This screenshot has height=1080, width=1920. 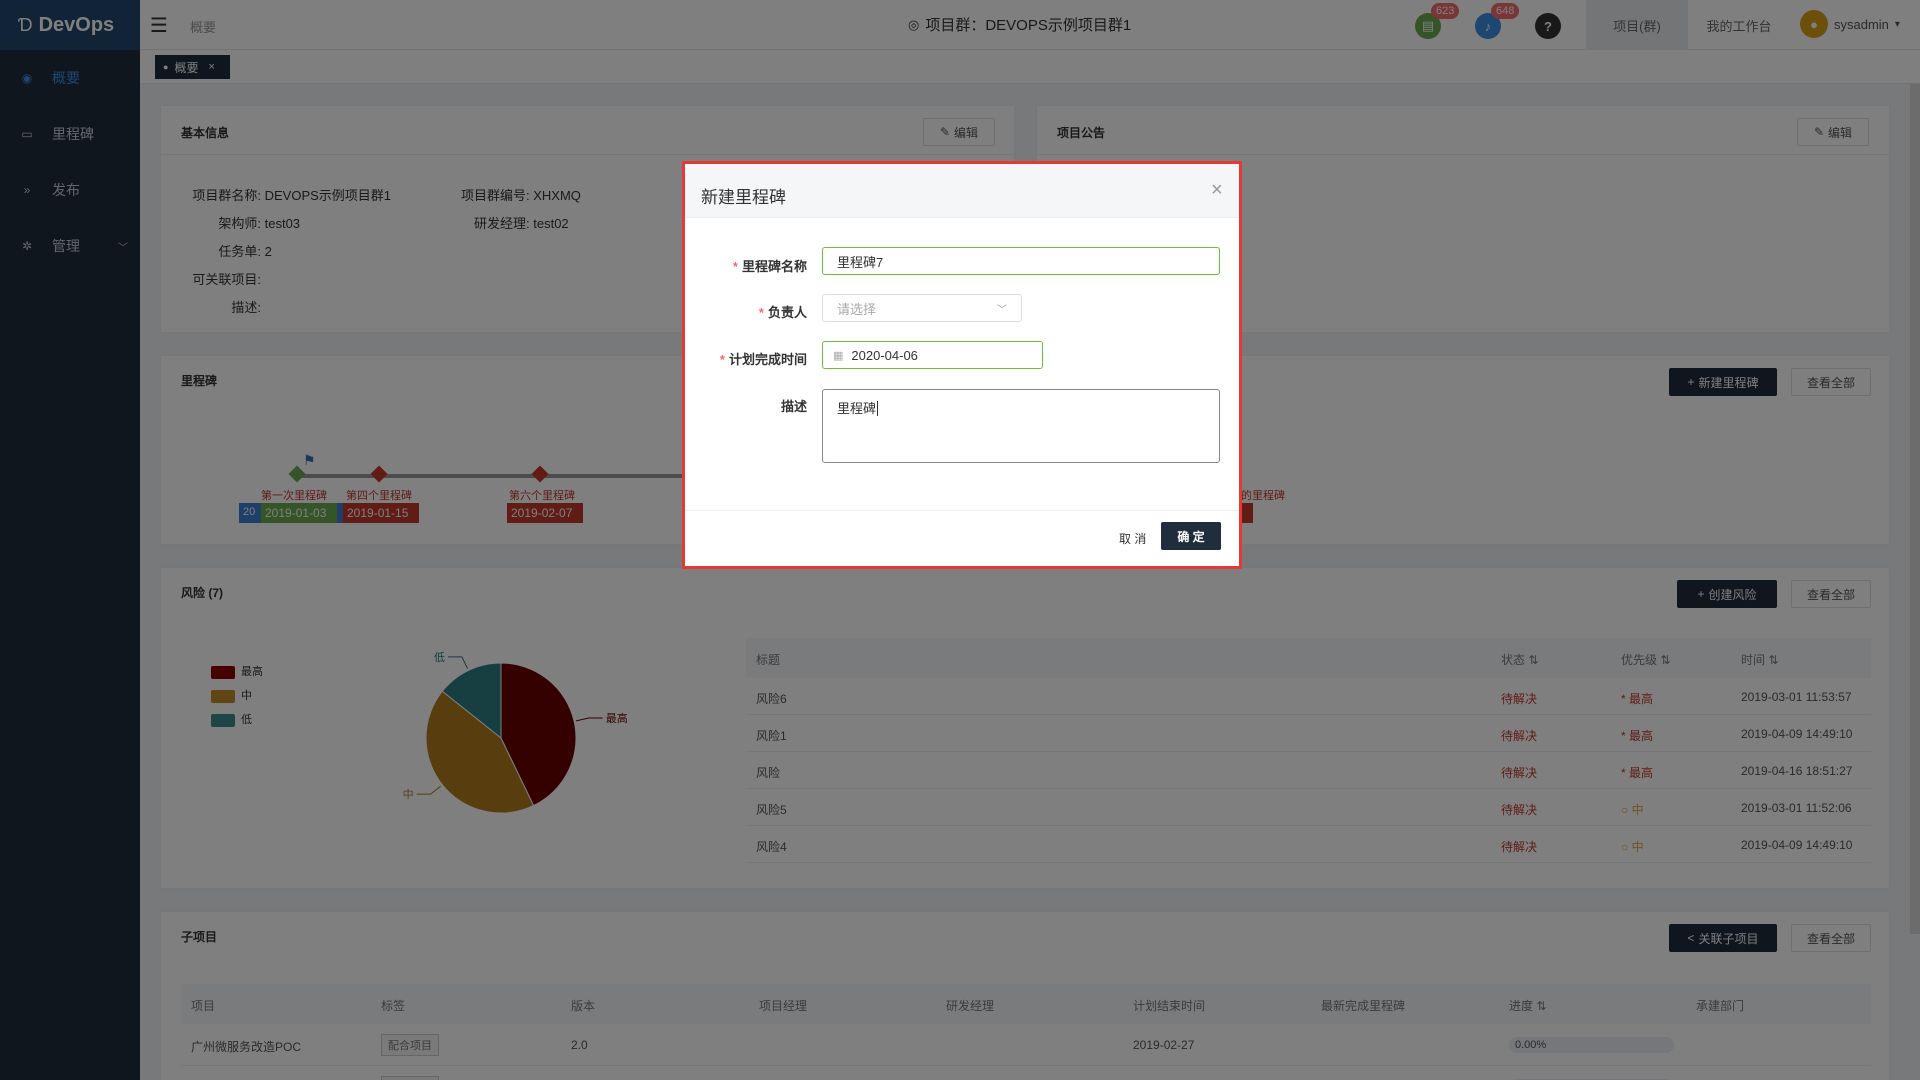 I want to click on close-icon: ×, so click(x=1217, y=190).